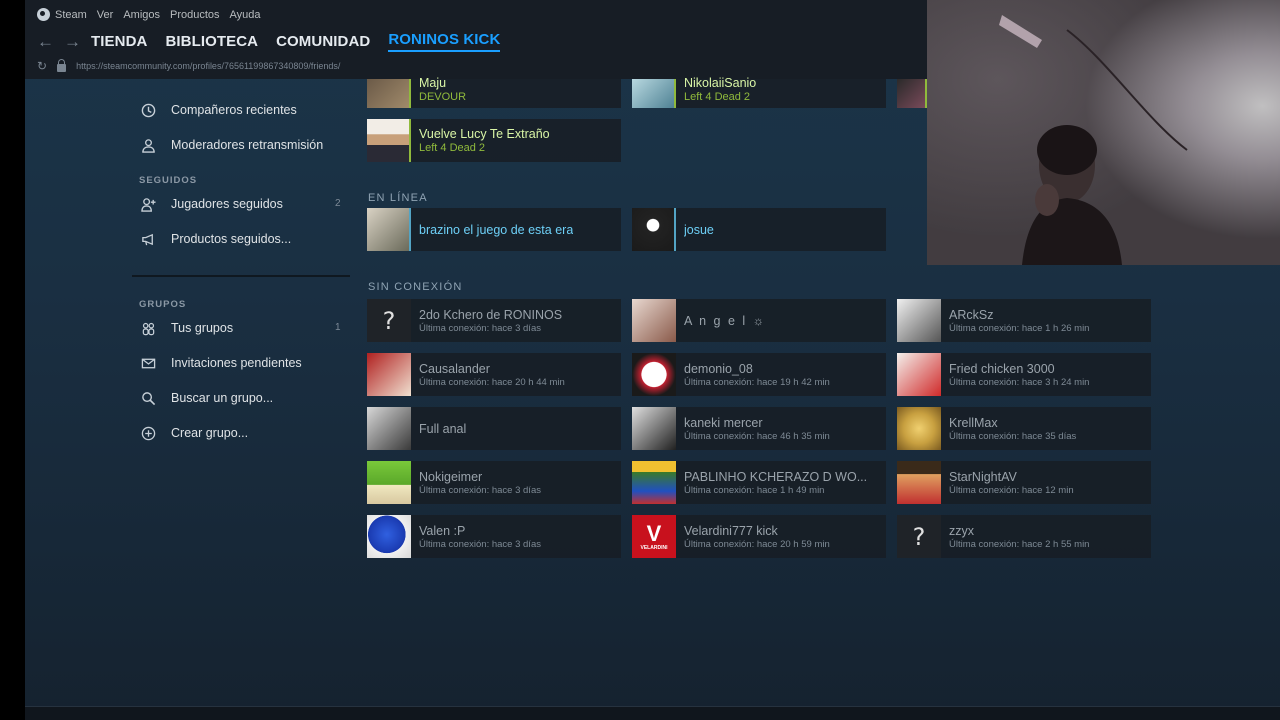 The height and width of the screenshot is (720, 1280). What do you see at coordinates (12, 360) in the screenshot?
I see `window-left-edge` at bounding box center [12, 360].